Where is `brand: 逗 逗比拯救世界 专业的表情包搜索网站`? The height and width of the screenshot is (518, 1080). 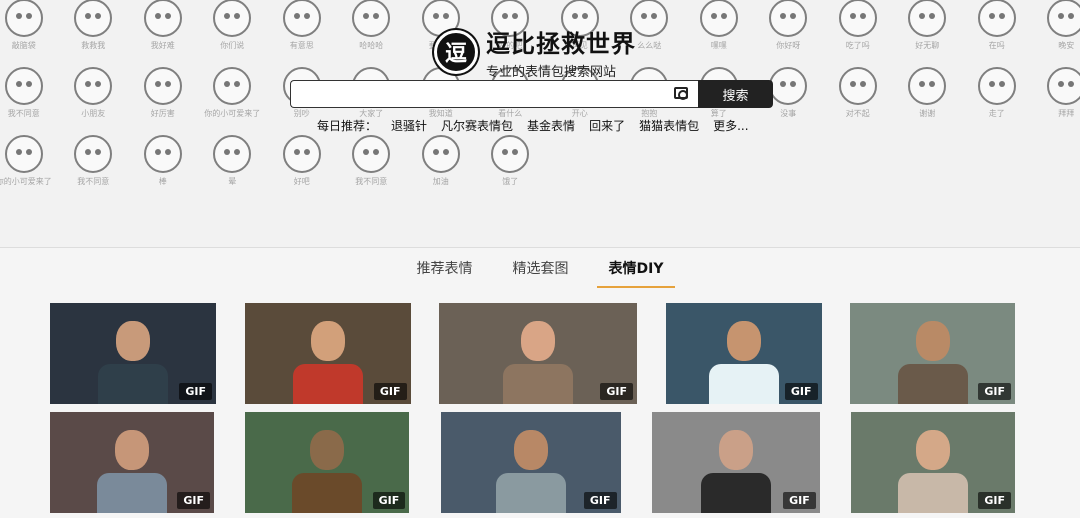 brand: 逗 逗比拯救世界 专业的表情包搜索网站 is located at coordinates (535, 52).